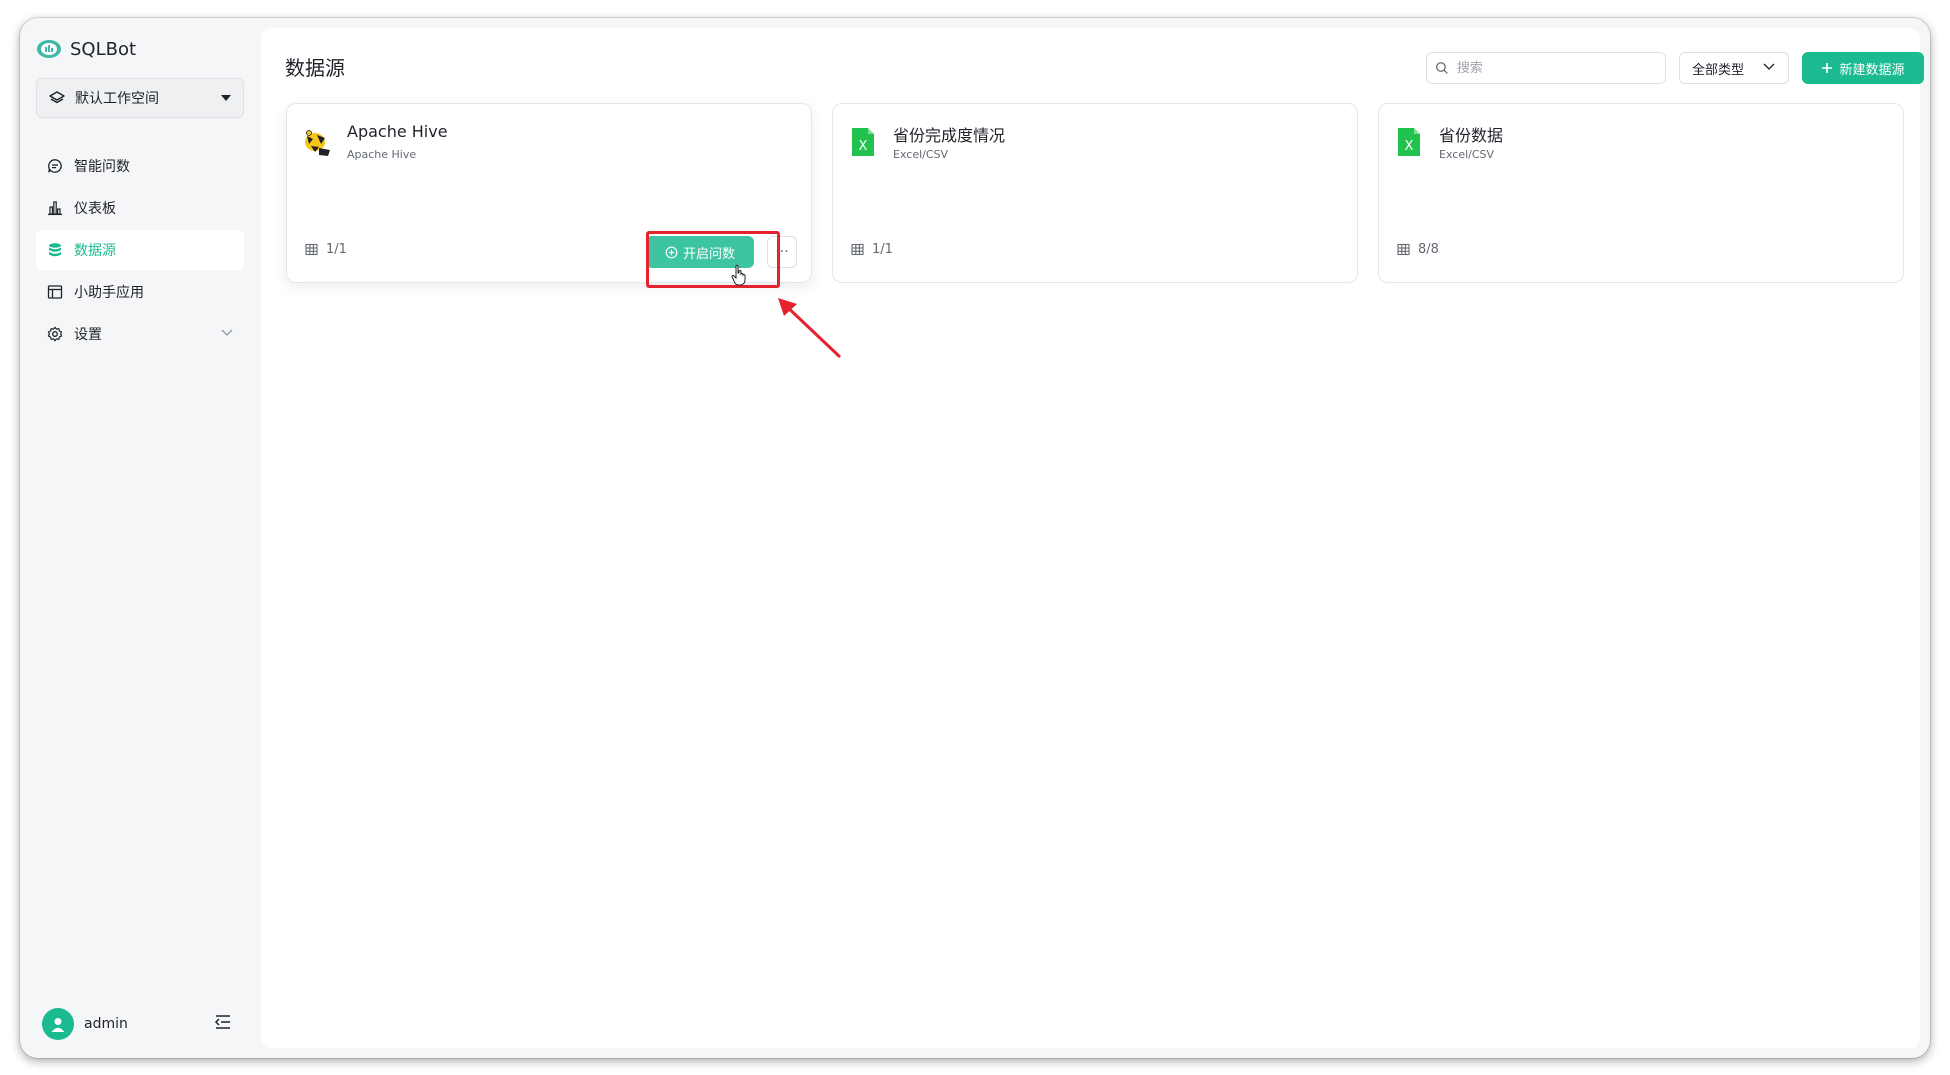 The width and height of the screenshot is (1950, 1075). I want to click on sidebar-menu: 智能问数 仪表板 数据源 小助手应用 设置, so click(140, 251).